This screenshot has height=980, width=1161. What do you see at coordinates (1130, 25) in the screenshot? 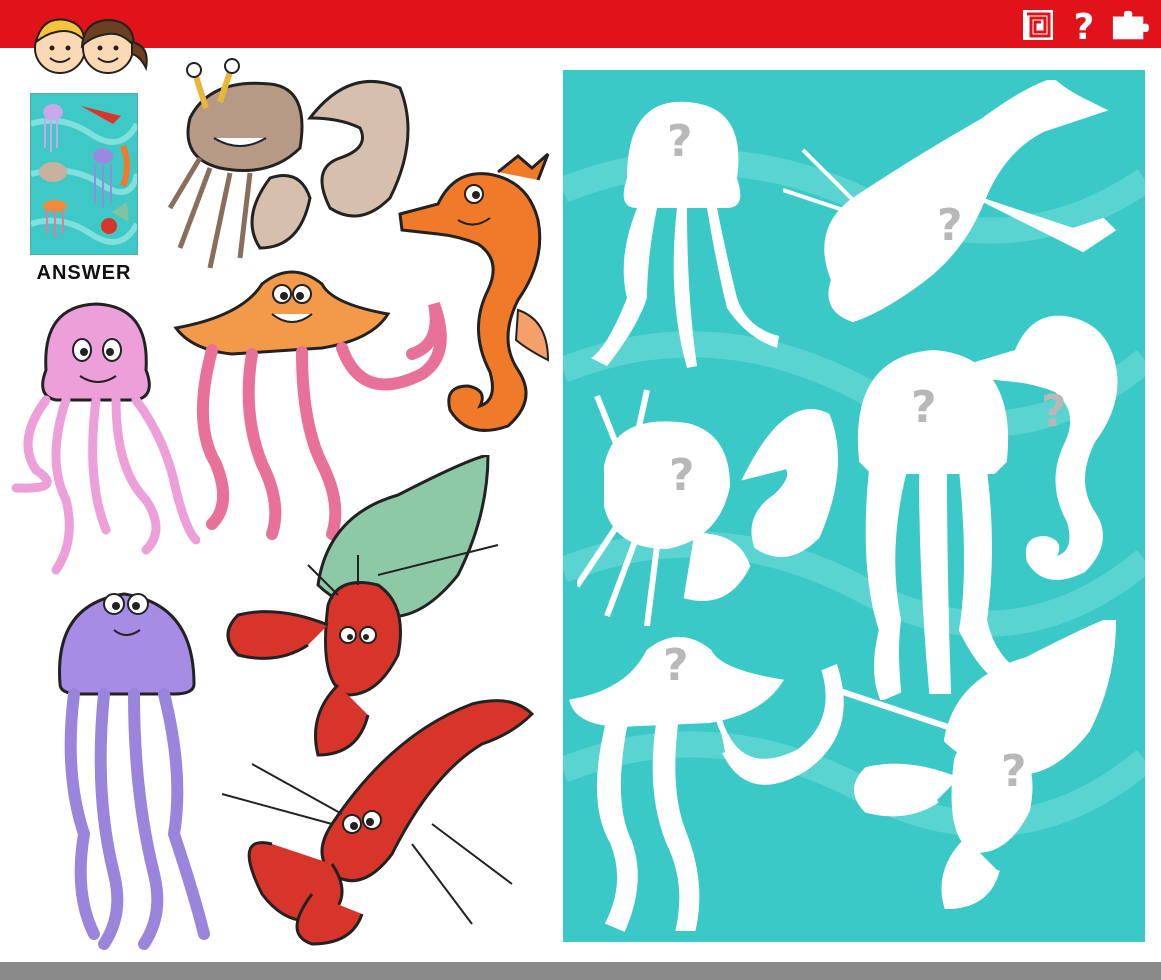
I see `puzzle-icon` at bounding box center [1130, 25].